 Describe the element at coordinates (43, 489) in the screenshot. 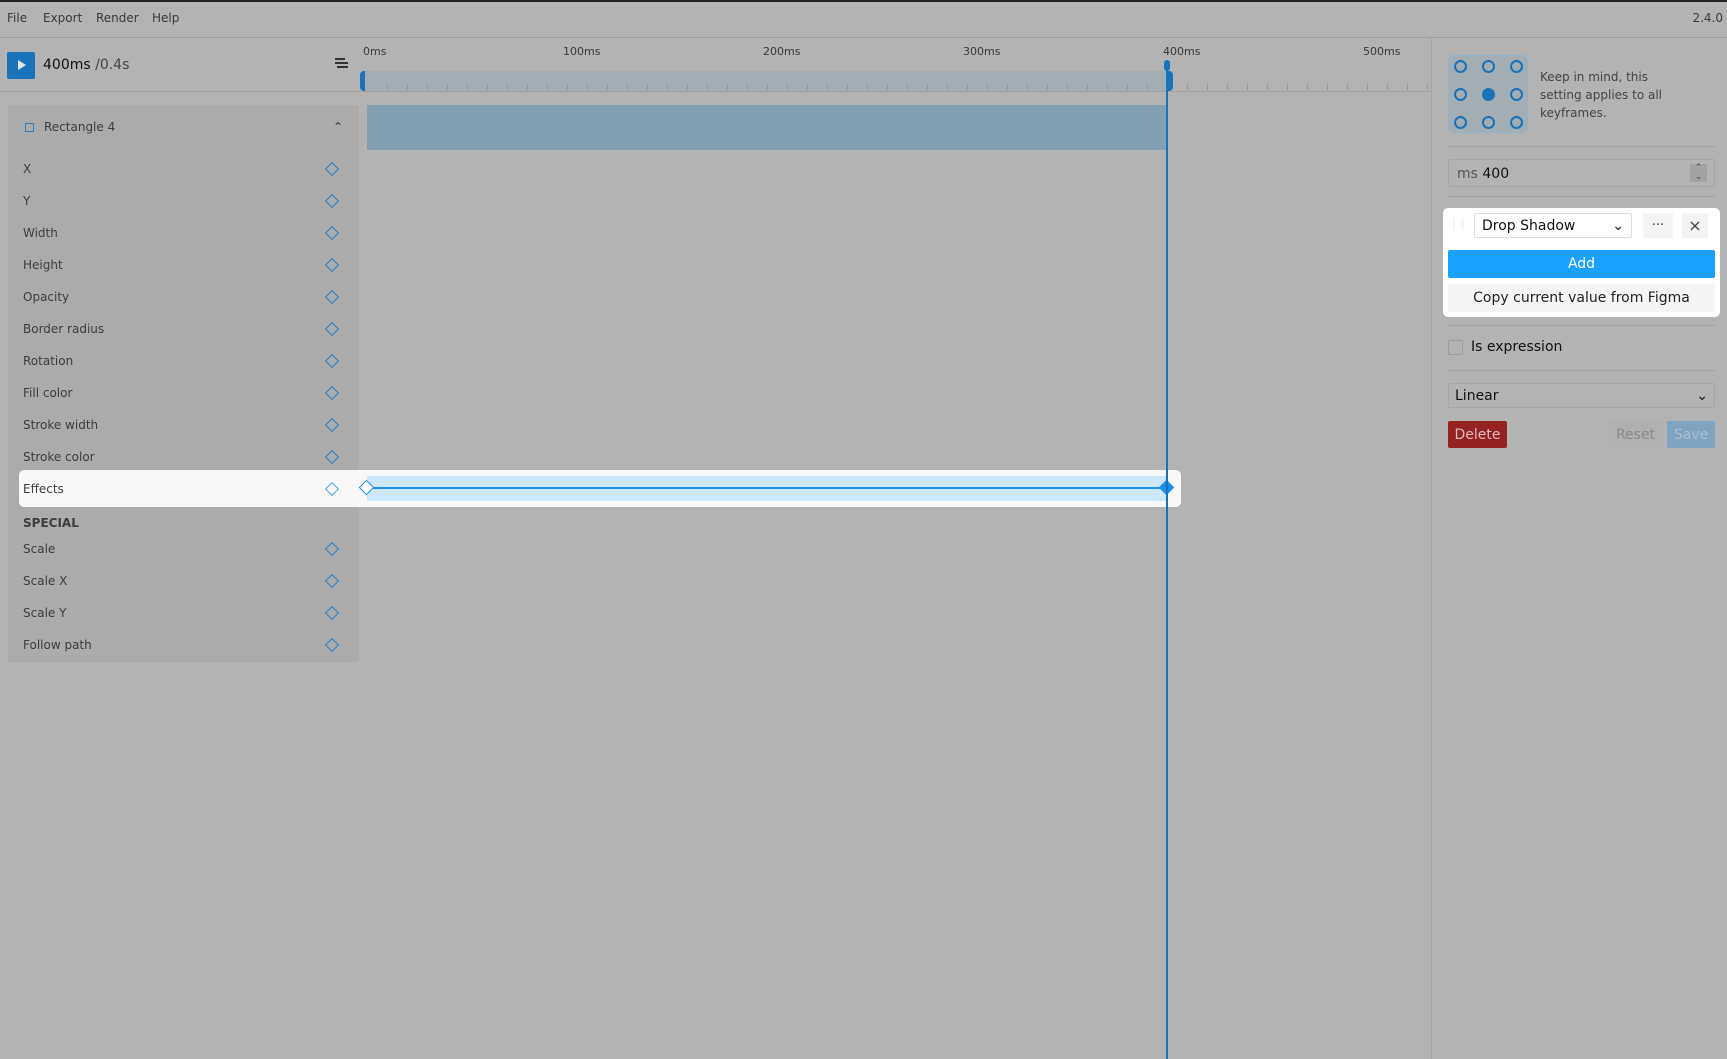

I see `property-effects: Effects` at that location.